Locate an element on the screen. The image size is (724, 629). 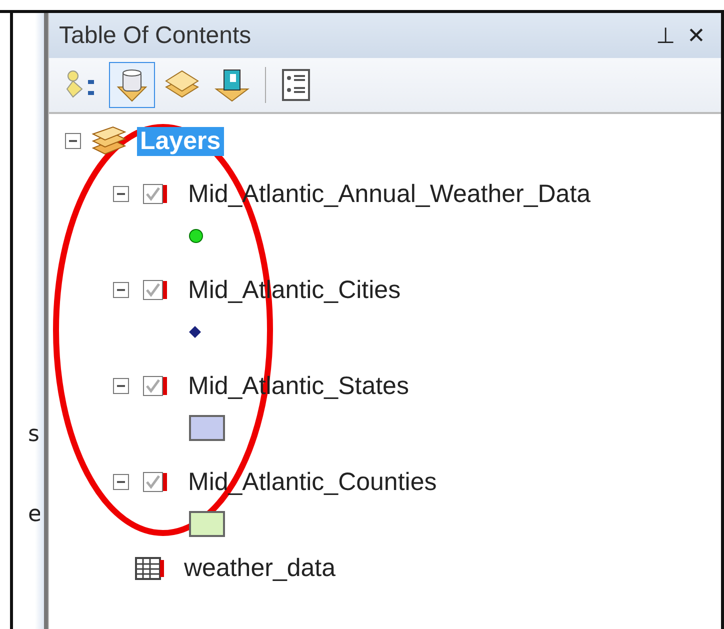
database-icon is located at coordinates (132, 85).